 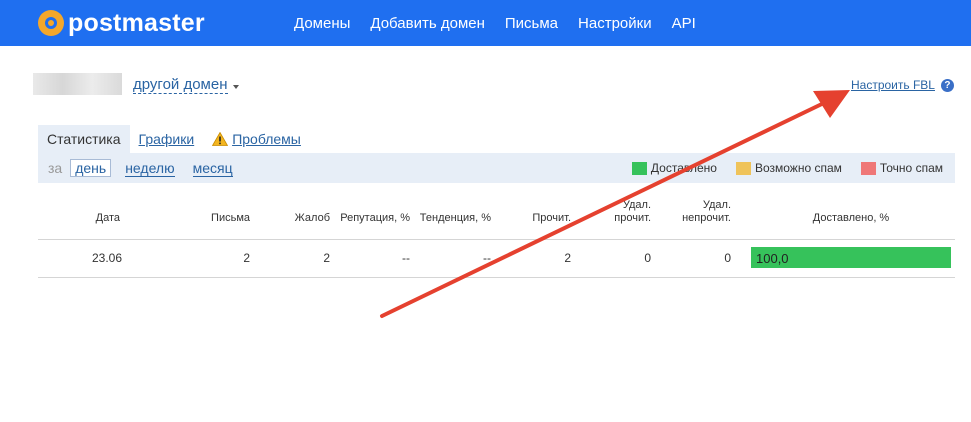 I want to click on col-header-complaints: Жалоб, so click(x=312, y=218).